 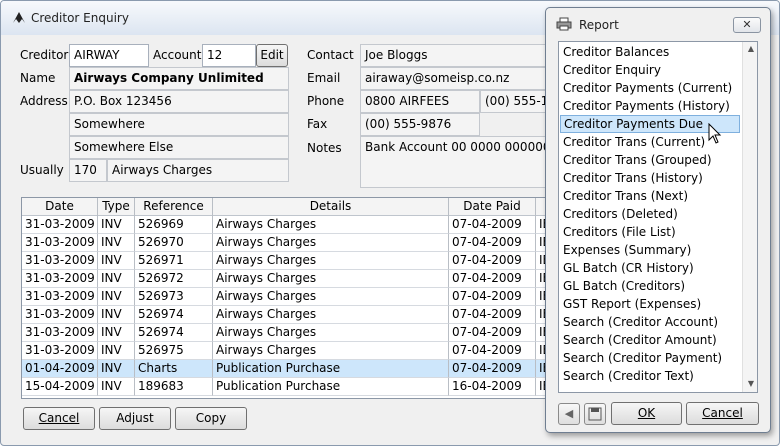 I want to click on cell-reference: 526973, so click(x=174, y=297).